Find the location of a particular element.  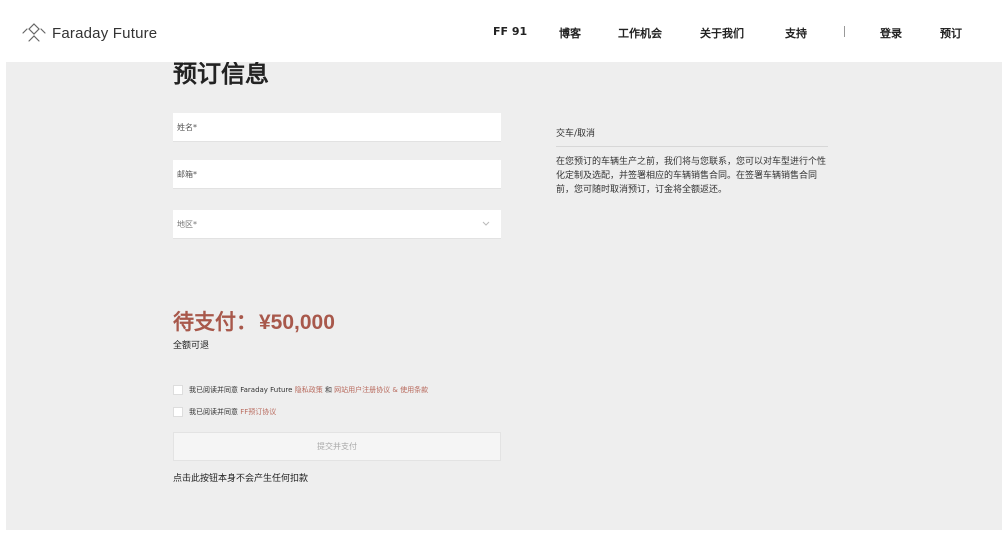

region-select-label: 地区* is located at coordinates (187, 224).